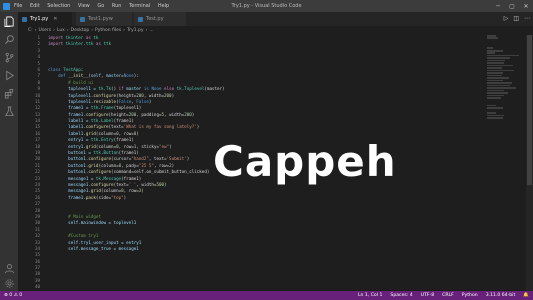  I want to click on code-token: (column=, so click(111, 191).